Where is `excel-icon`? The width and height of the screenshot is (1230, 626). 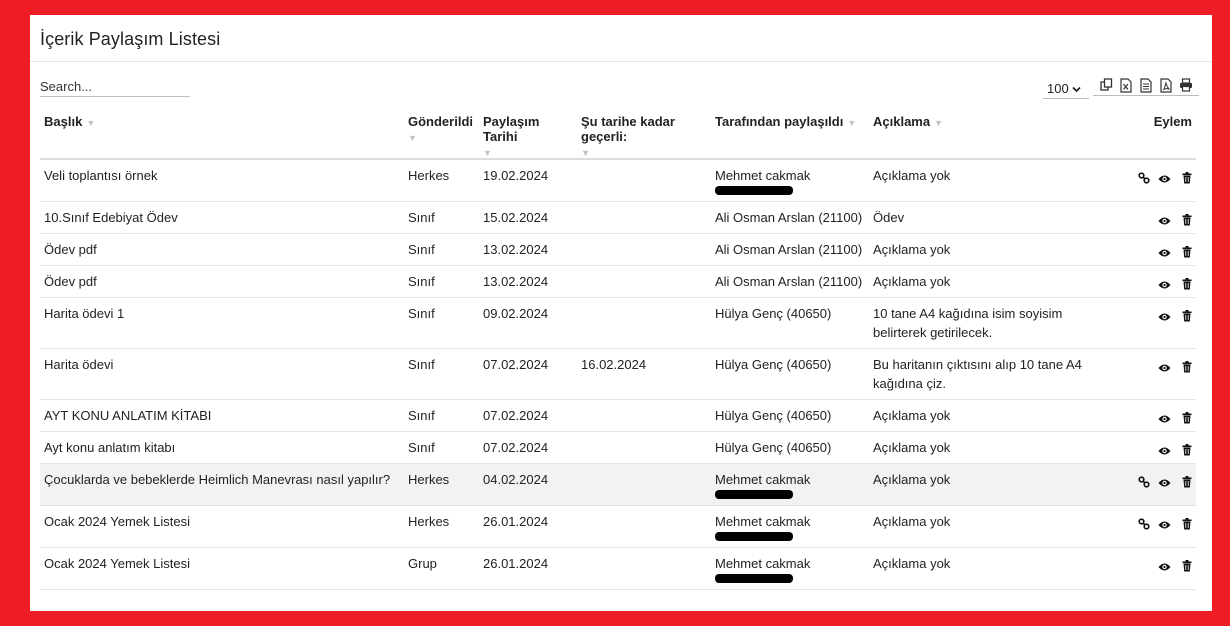 excel-icon is located at coordinates (1126, 85).